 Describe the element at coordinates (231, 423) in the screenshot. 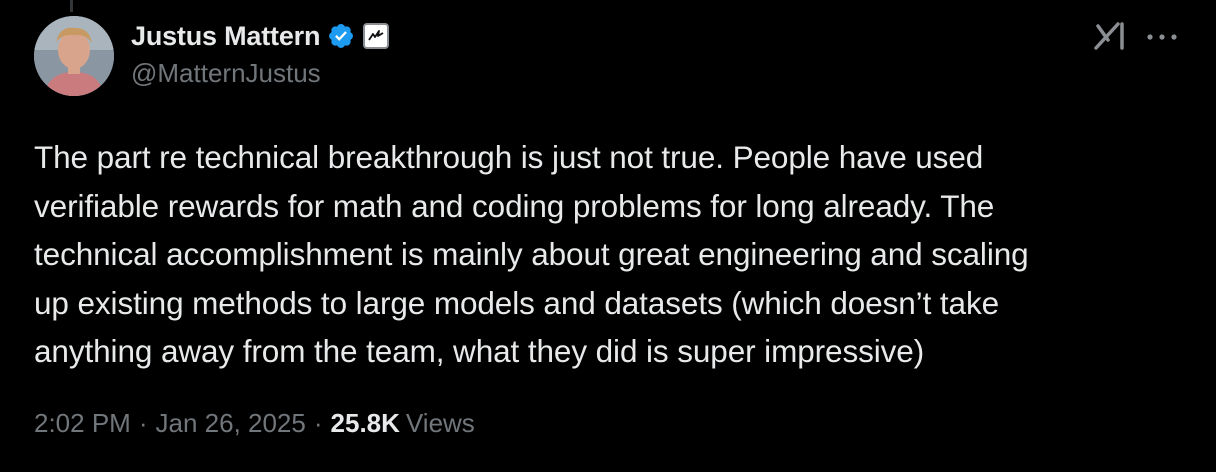

I see `tweet-date: Jan 26, 2025` at that location.